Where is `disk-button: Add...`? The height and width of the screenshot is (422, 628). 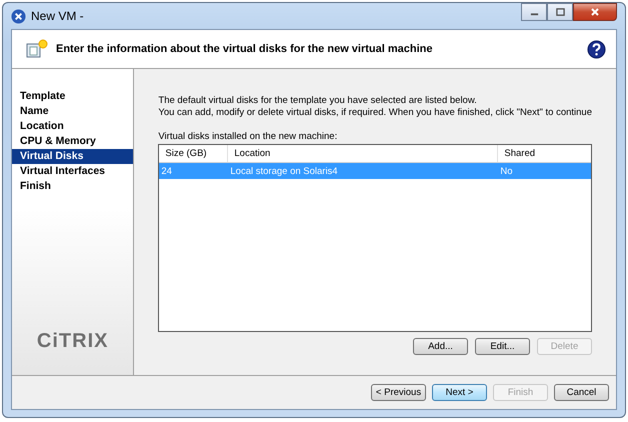
disk-button: Add... is located at coordinates (440, 346).